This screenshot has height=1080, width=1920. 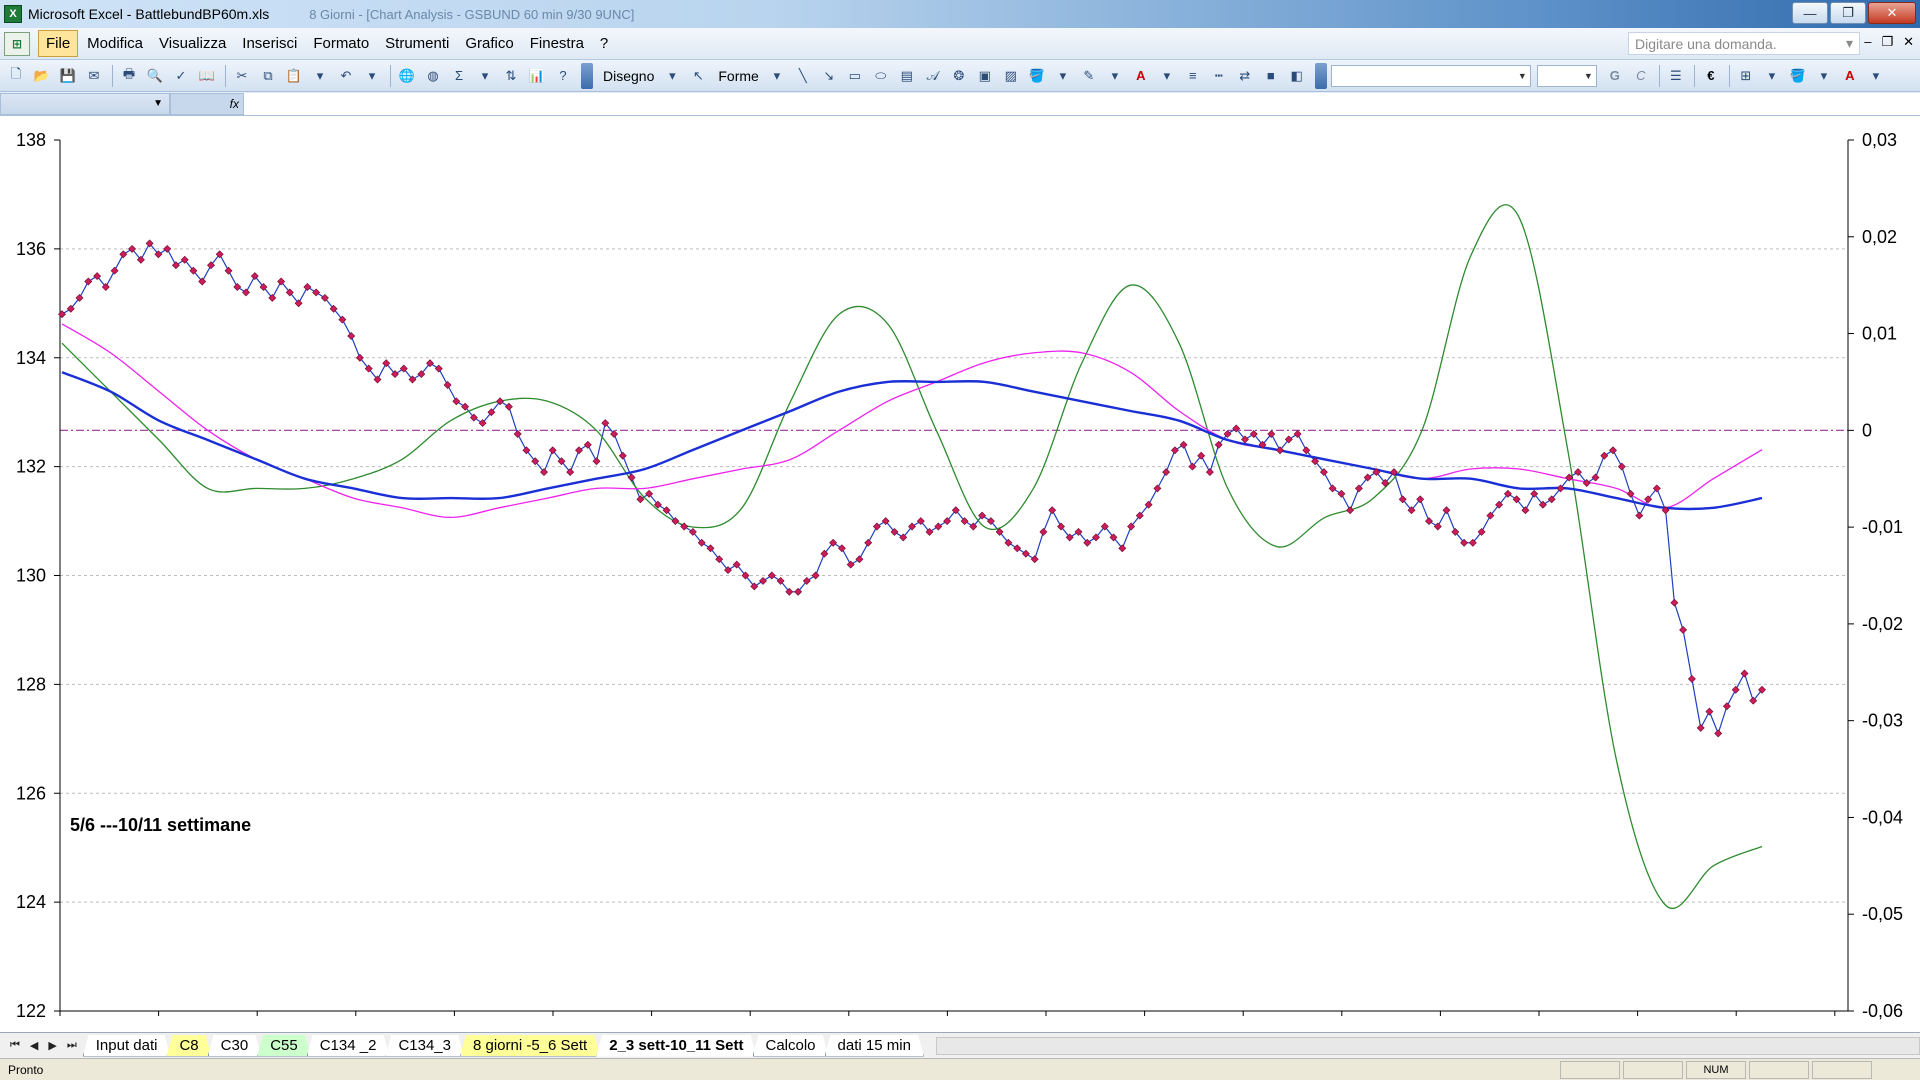 What do you see at coordinates (1427, 1045) in the screenshot?
I see `horizontal-scrollbar` at bounding box center [1427, 1045].